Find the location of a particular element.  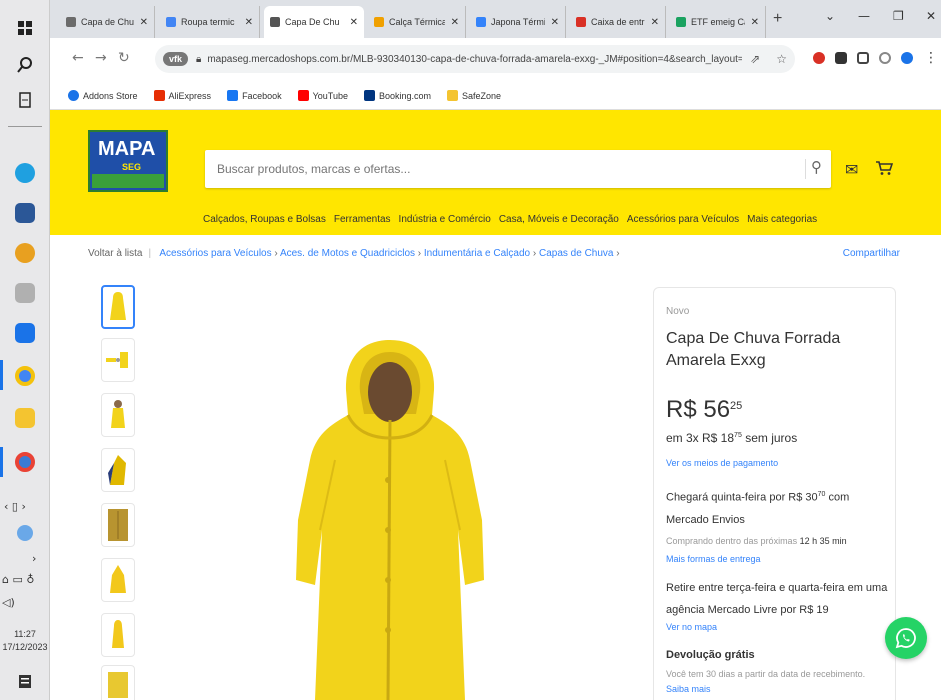

breadcrumb-item: Indumentária e Calçado is located at coordinates (477, 253).